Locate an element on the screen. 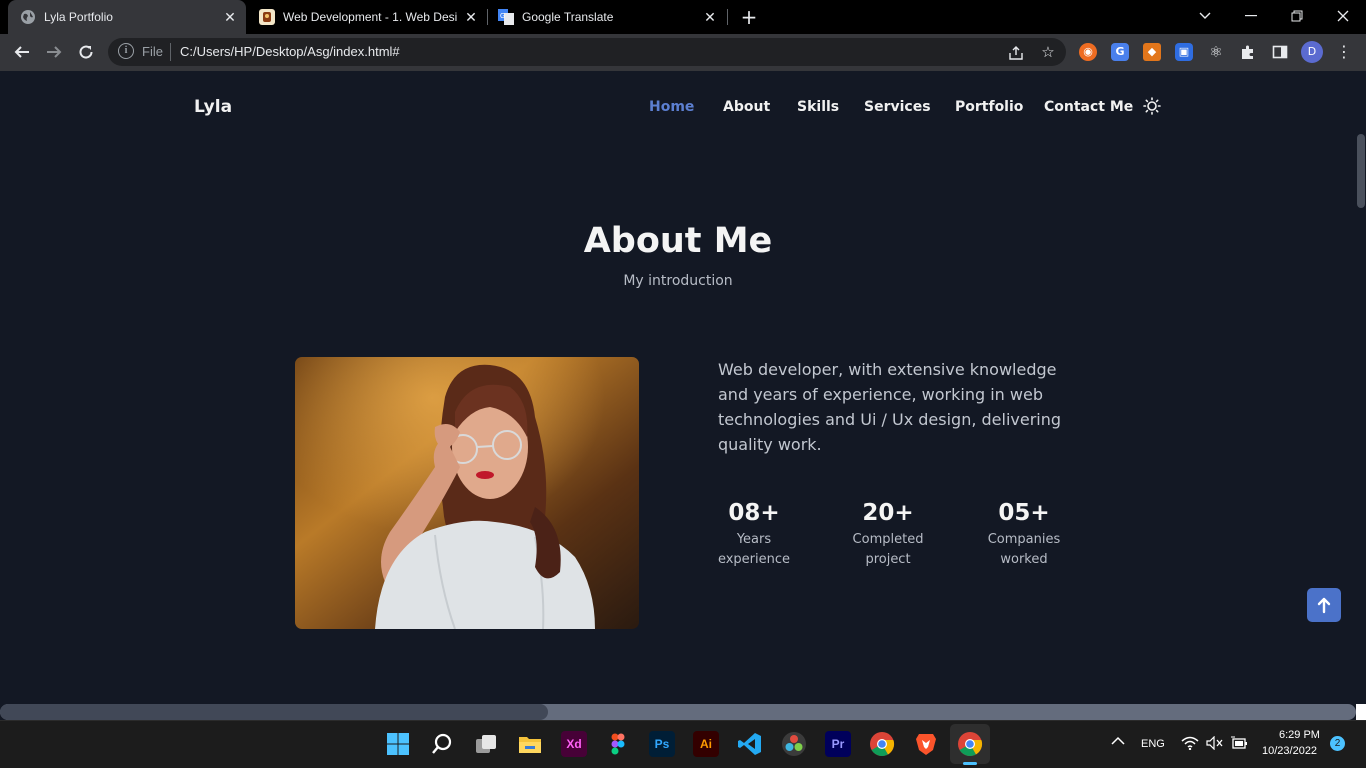 Image resolution: width=1366 pixels, height=768 pixels. stat-label-line: Companies is located at coordinates (1024, 539).